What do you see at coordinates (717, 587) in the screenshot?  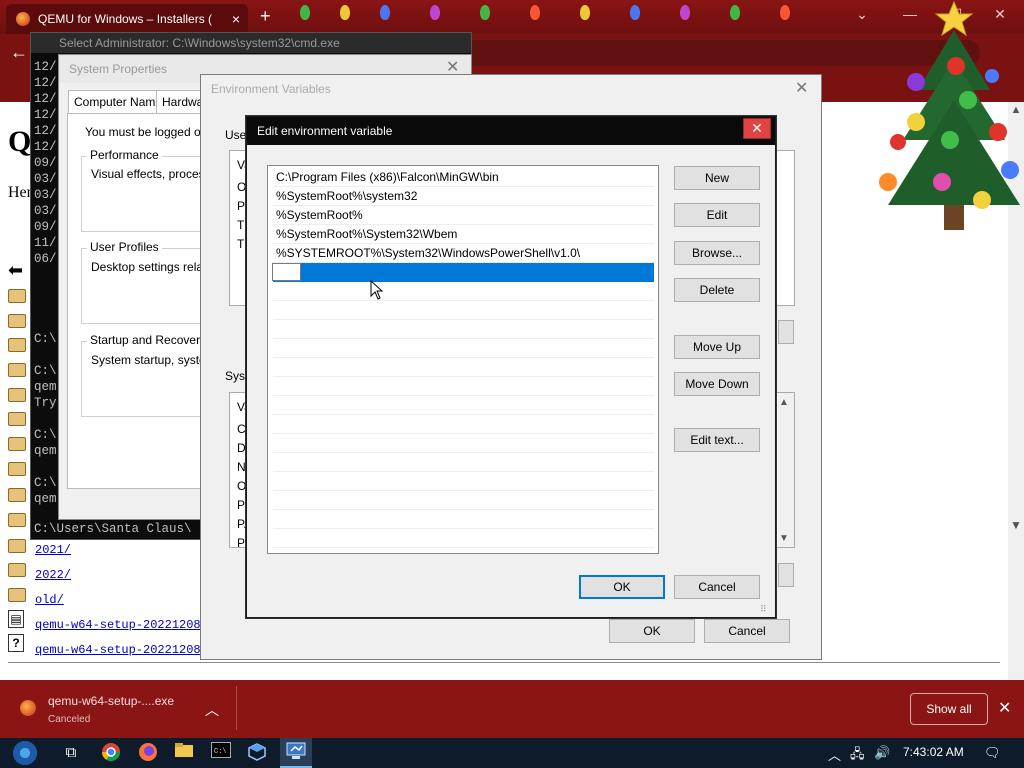 I see `cancel-button: Cancel` at bounding box center [717, 587].